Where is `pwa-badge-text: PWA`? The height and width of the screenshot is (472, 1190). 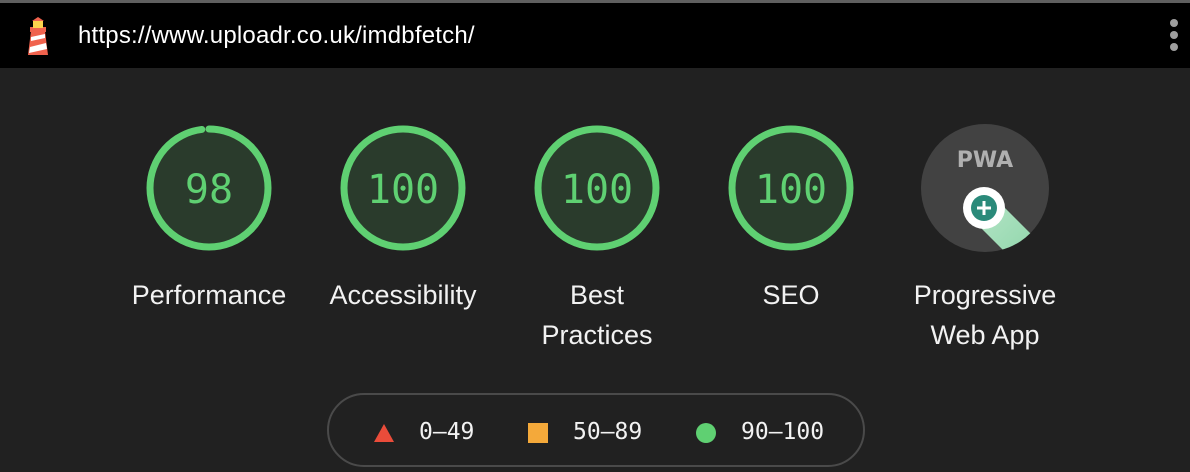 pwa-badge-text: PWA is located at coordinates (985, 160).